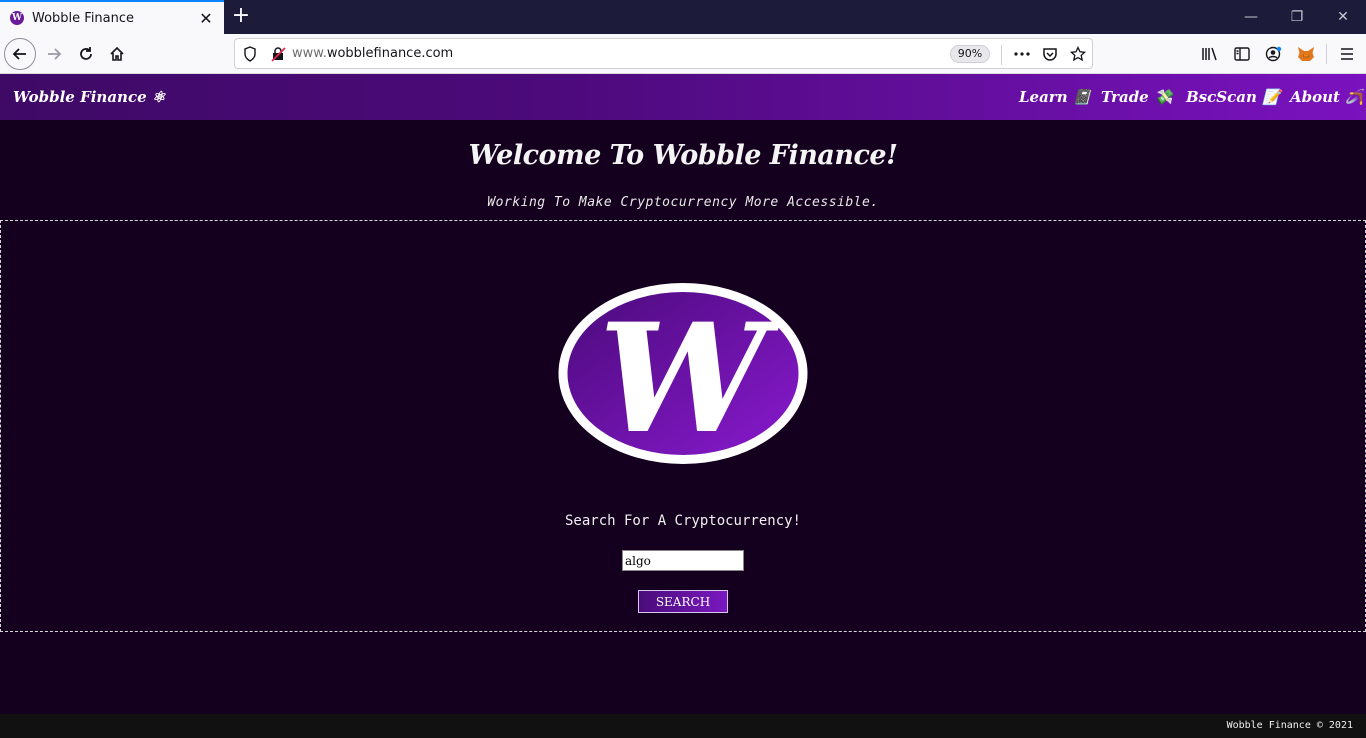 The image size is (1366, 738). Describe the element at coordinates (1297, 17) in the screenshot. I see `restore-icon: ❐` at that location.